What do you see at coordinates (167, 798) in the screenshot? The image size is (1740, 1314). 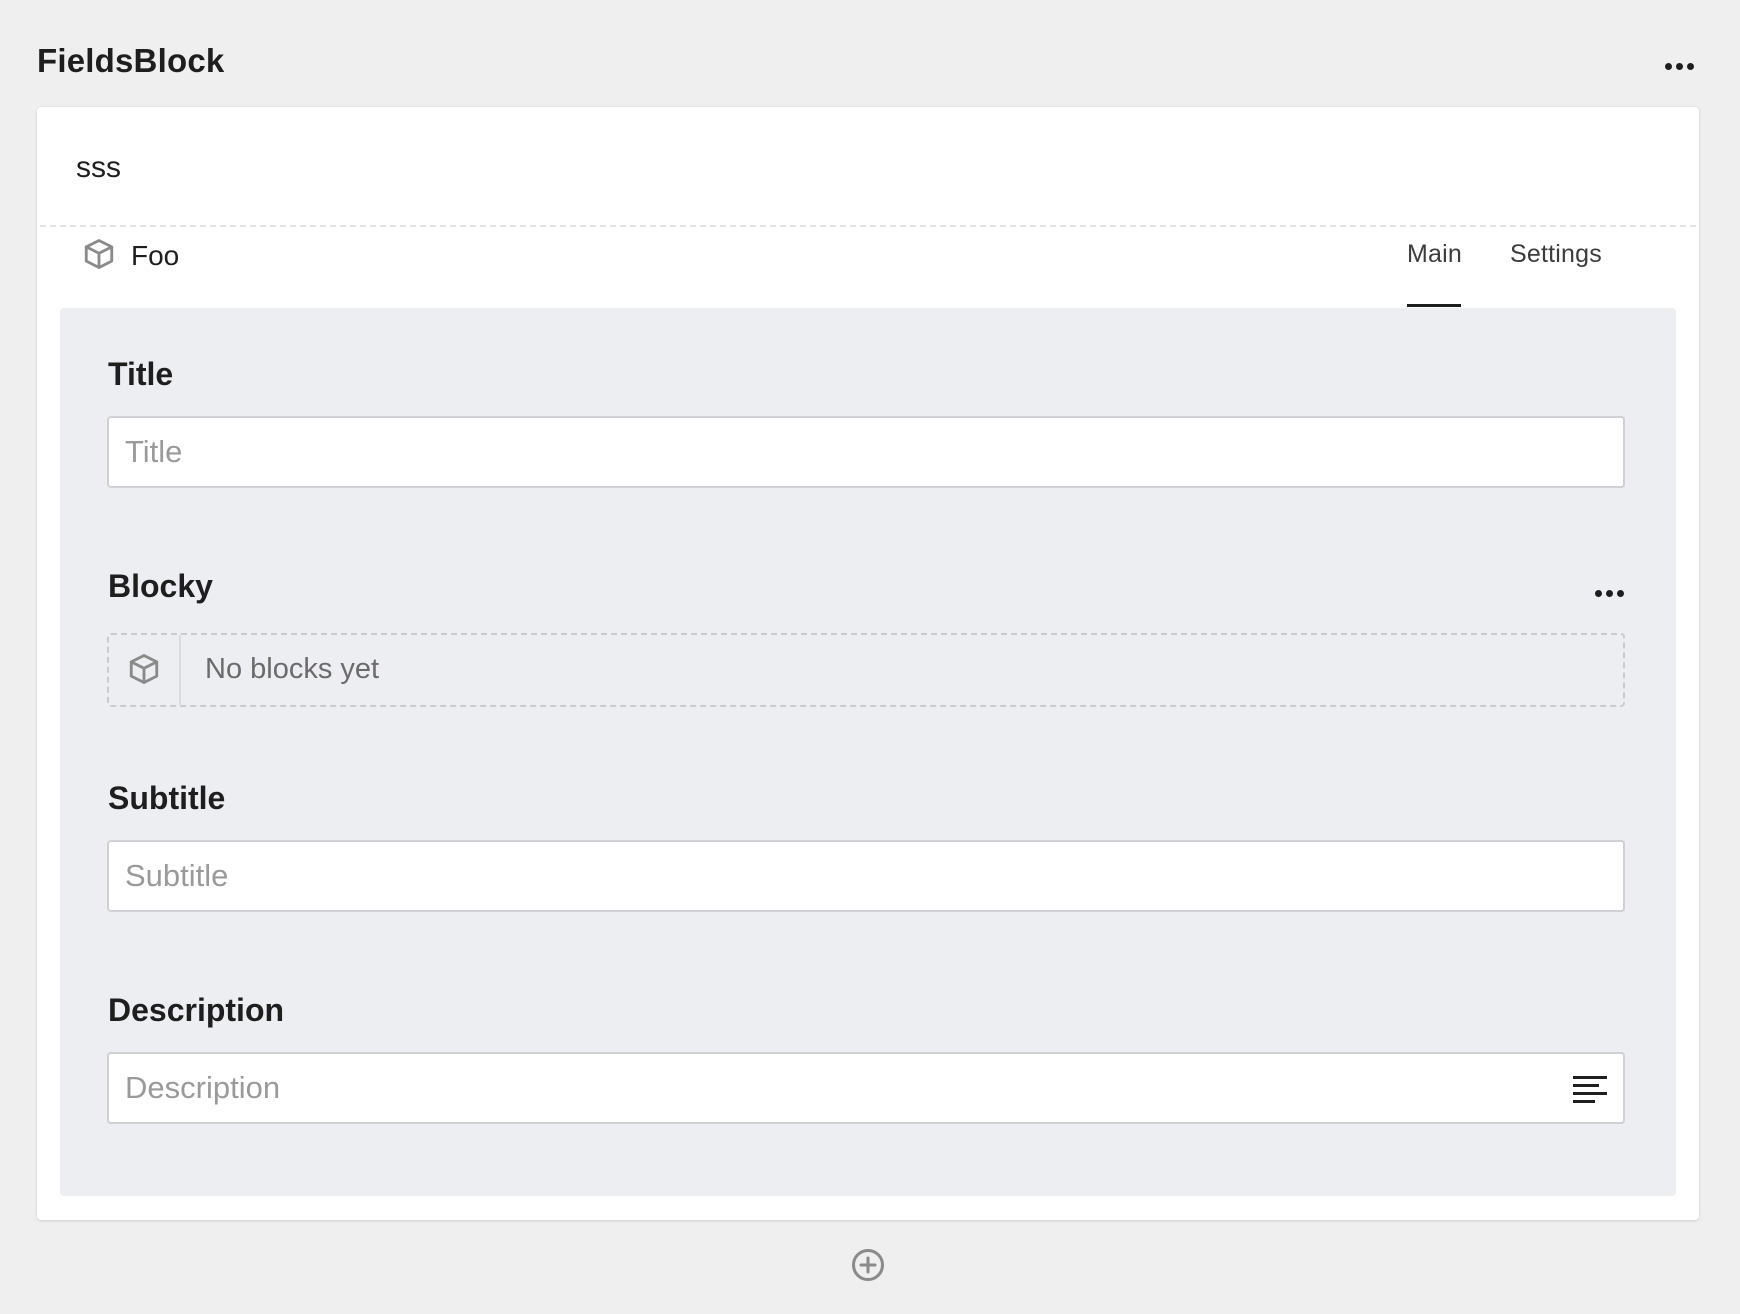 I see `subtitle-label: Subtitle` at bounding box center [167, 798].